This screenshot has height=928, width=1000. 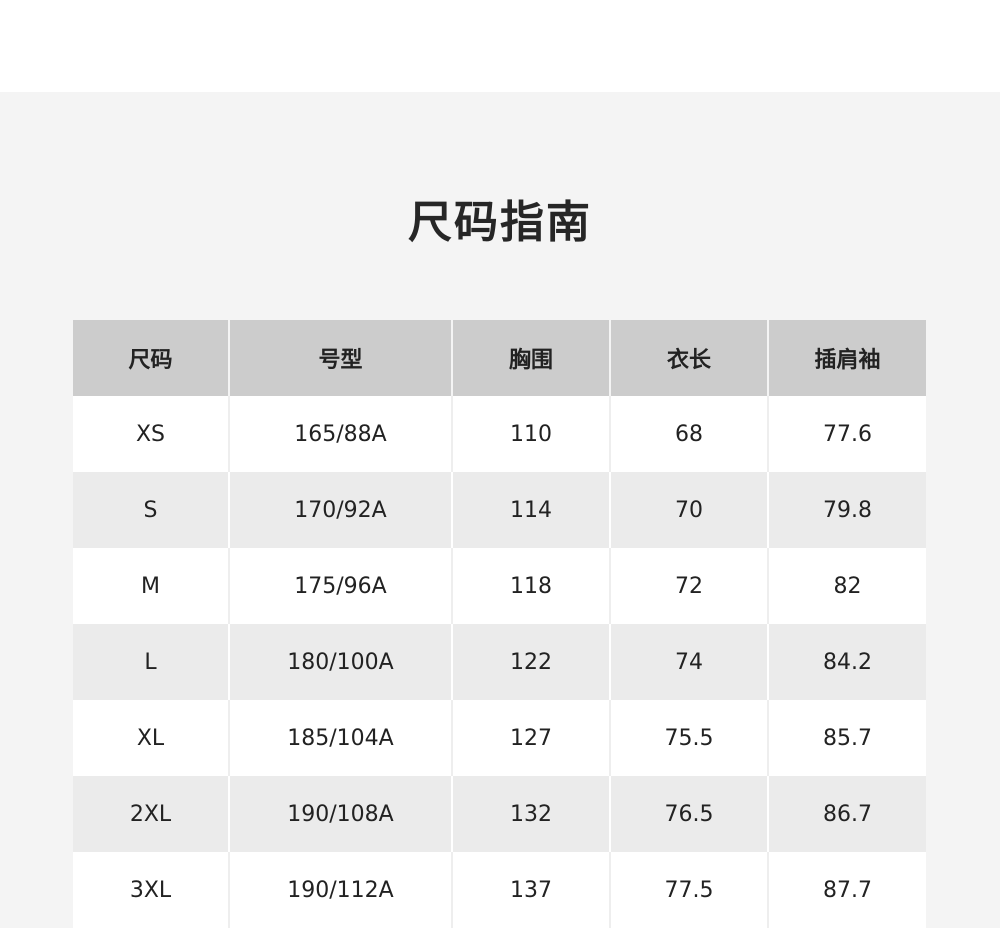 What do you see at coordinates (151, 510) in the screenshot?
I see `cell-size: S` at bounding box center [151, 510].